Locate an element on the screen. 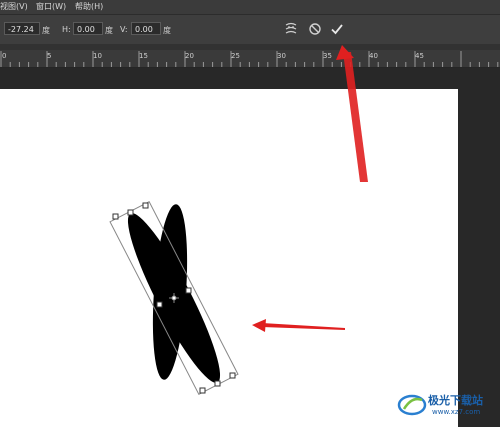 The width and height of the screenshot is (500, 427). annotation-arrowhead-up is located at coordinates (345, 52).